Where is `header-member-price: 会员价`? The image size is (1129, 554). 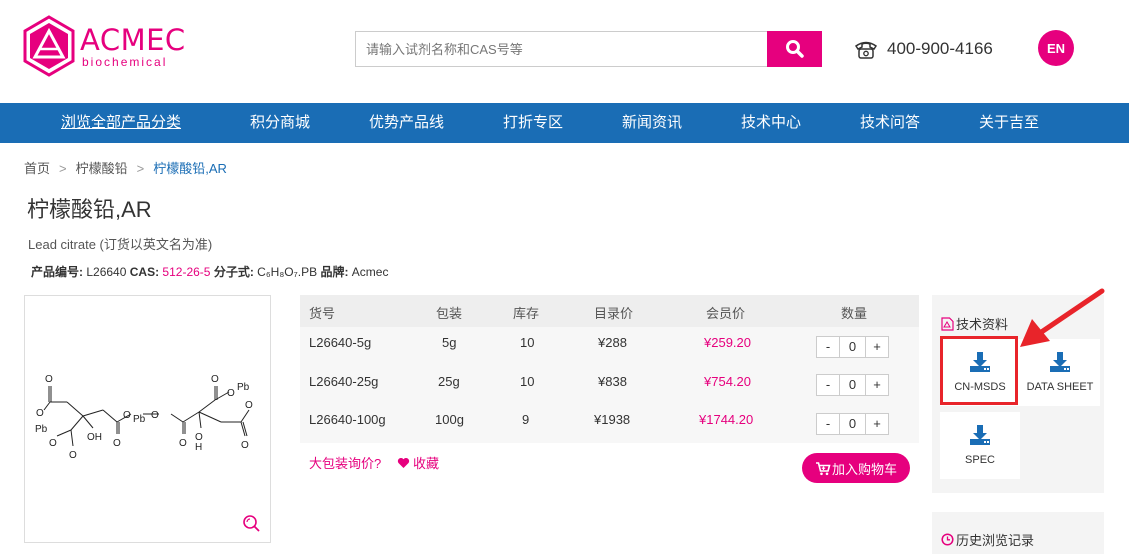
header-member-price: 会员价 is located at coordinates (726, 313).